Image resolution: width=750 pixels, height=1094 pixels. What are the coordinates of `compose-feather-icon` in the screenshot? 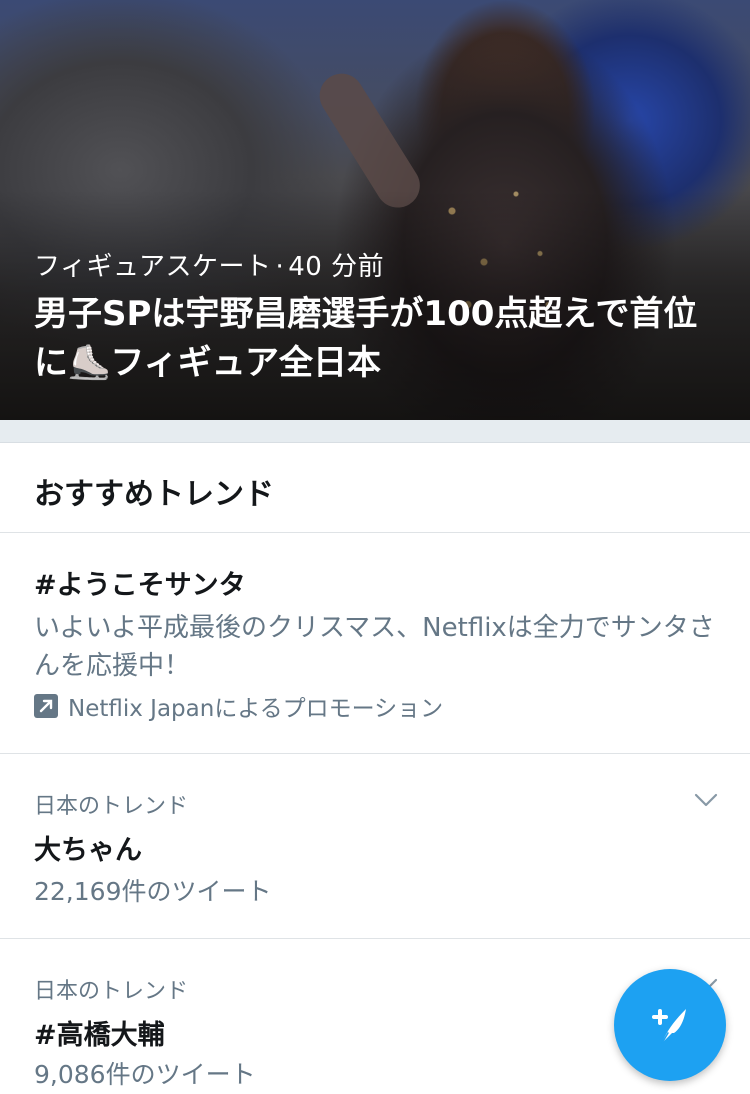 It's located at (669, 1026).